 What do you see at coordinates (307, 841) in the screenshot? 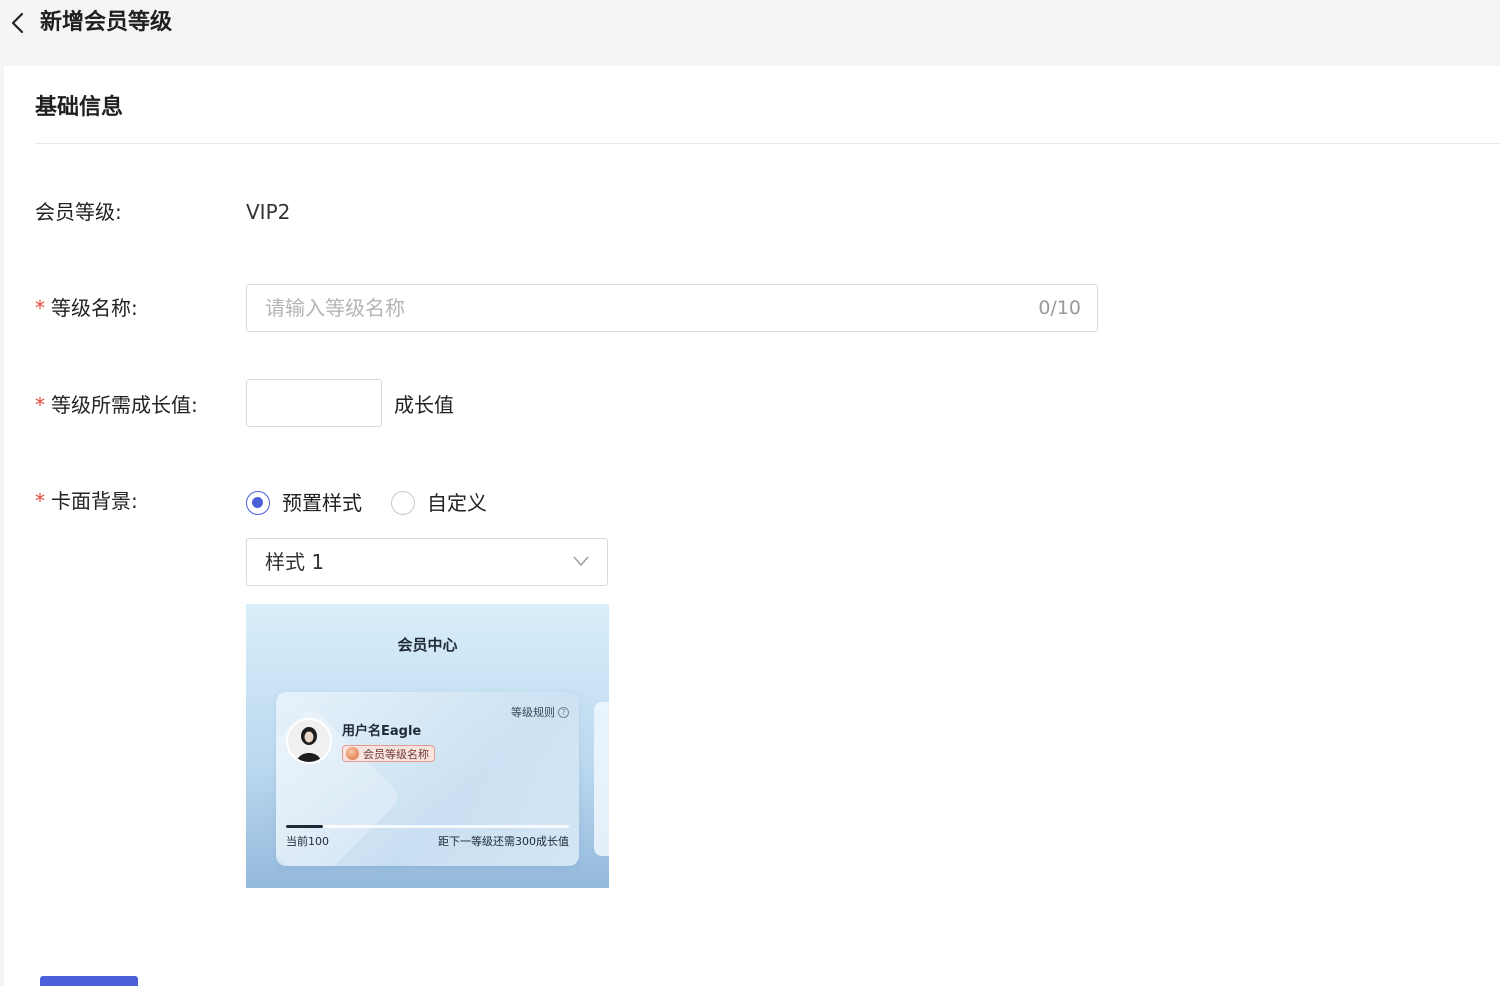
I see `current-growth: 当前100` at bounding box center [307, 841].